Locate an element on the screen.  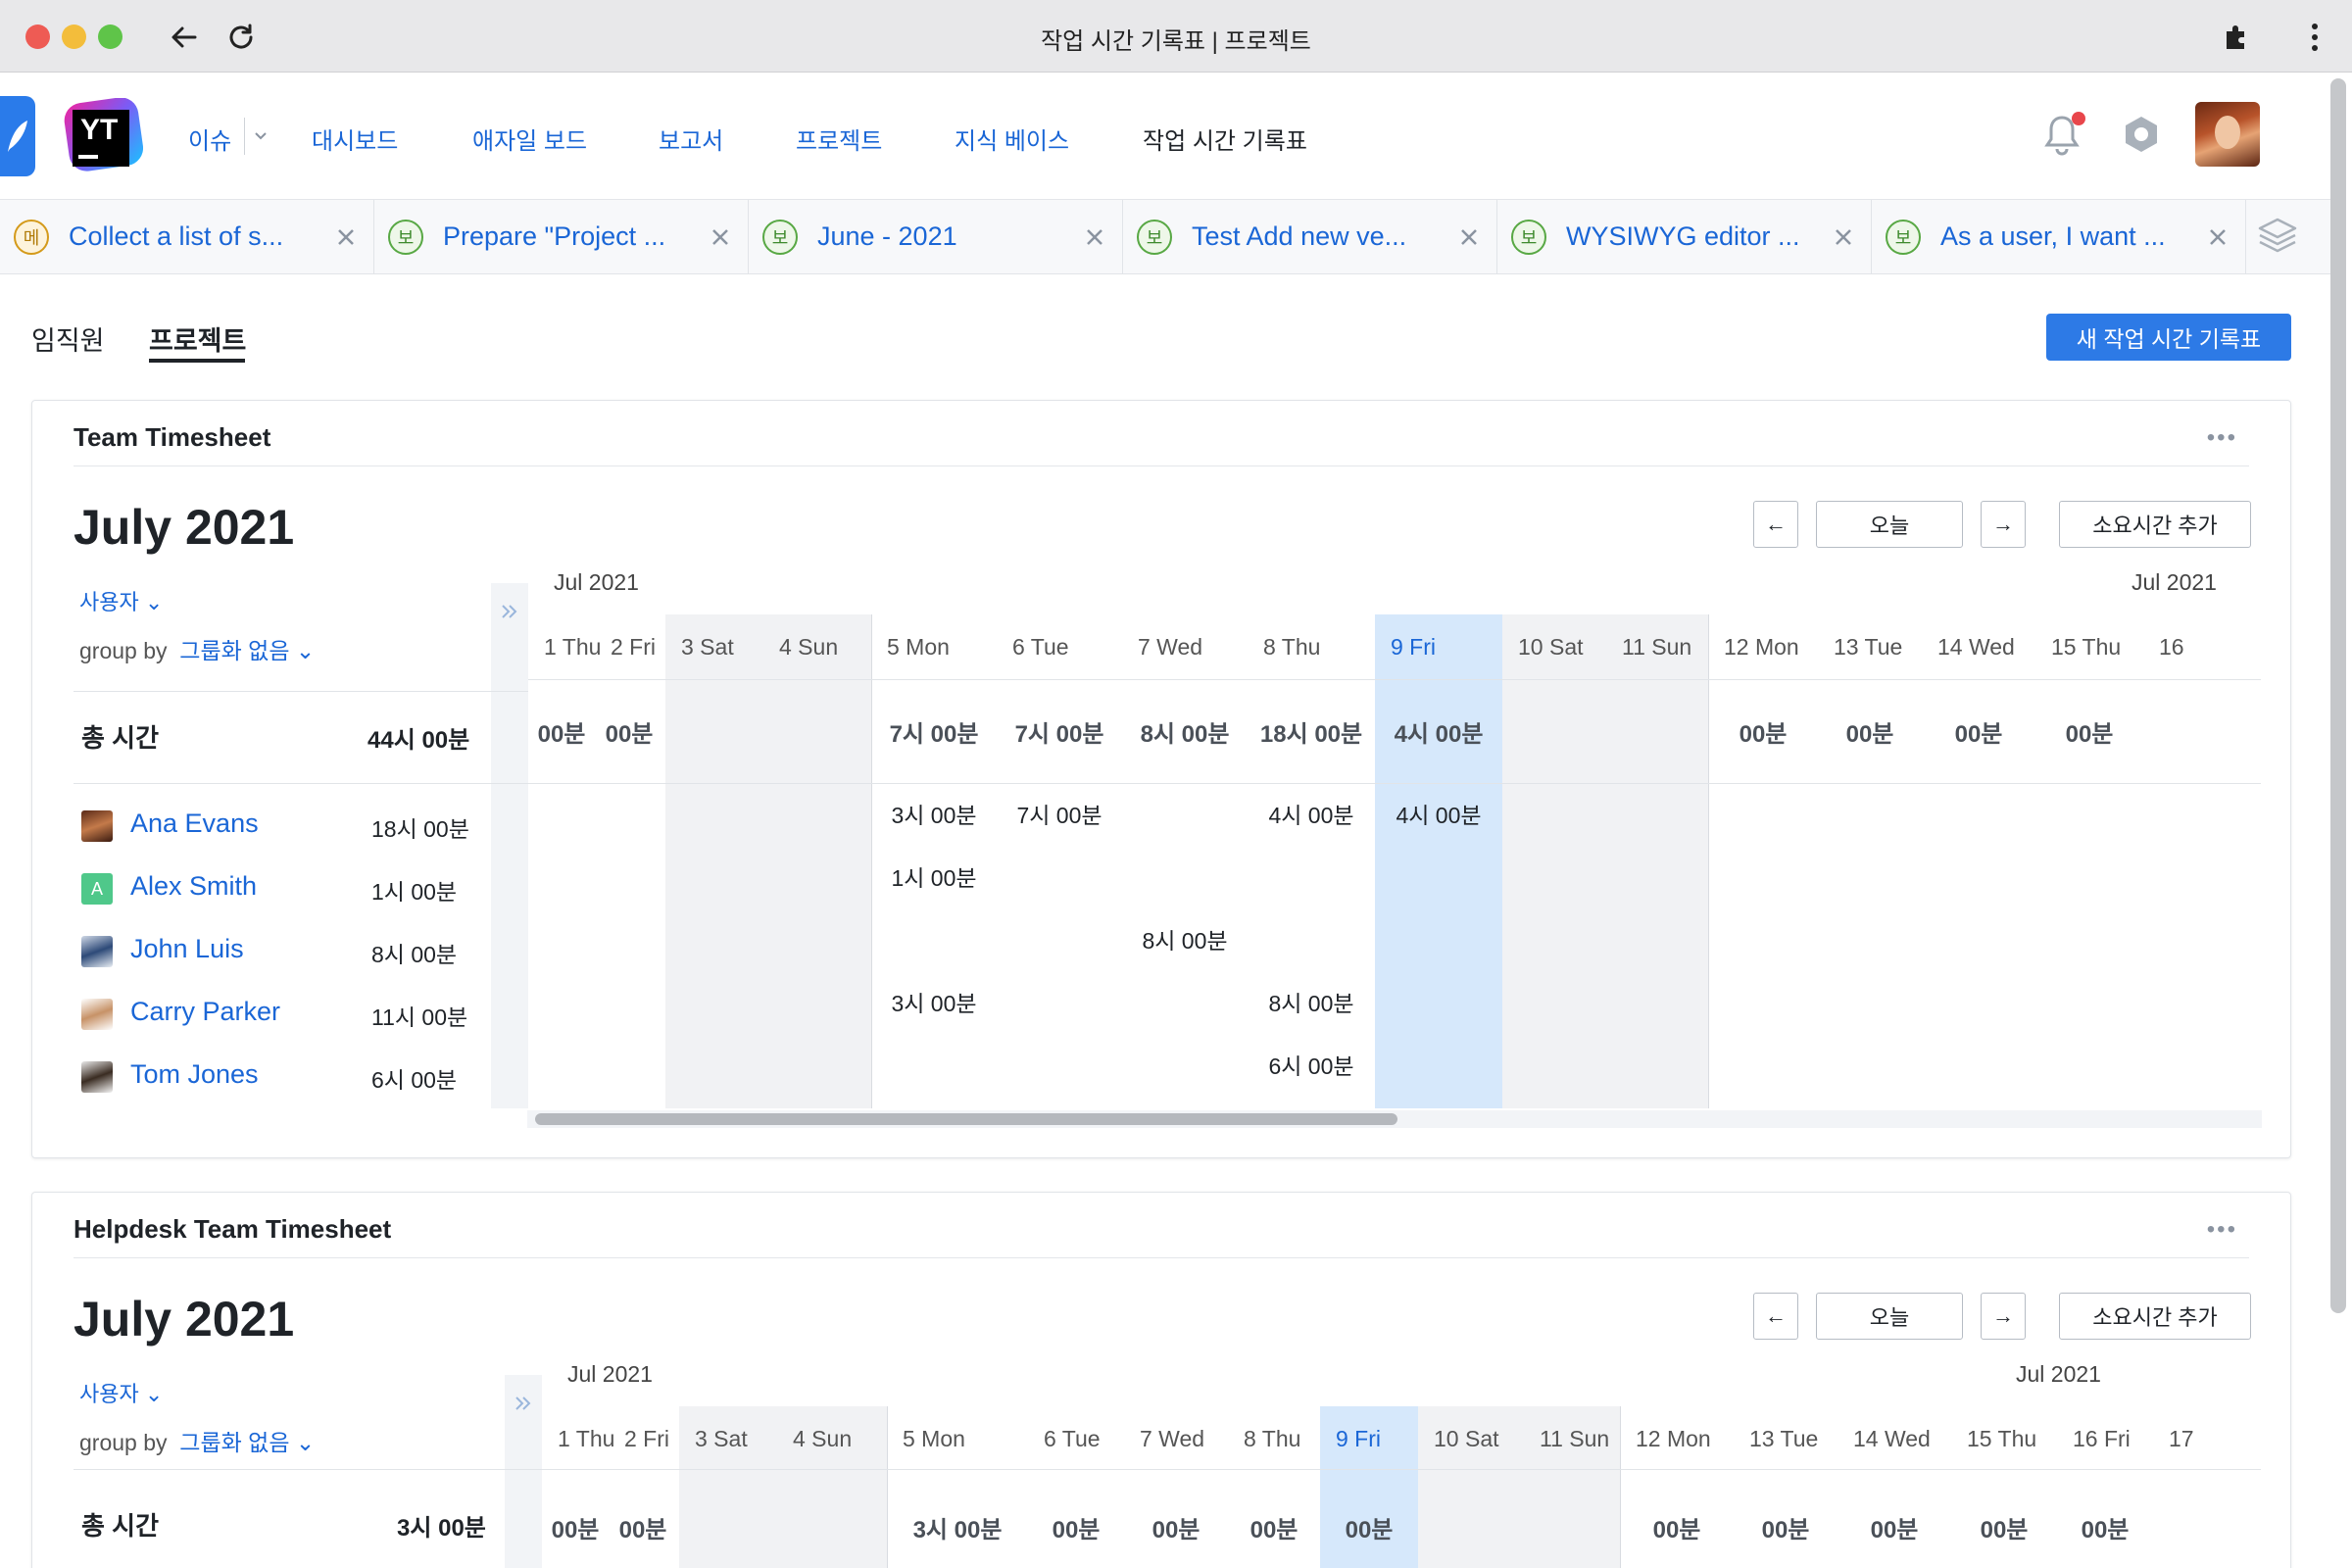
settings-hexagon-icon is located at coordinates (2141, 137).